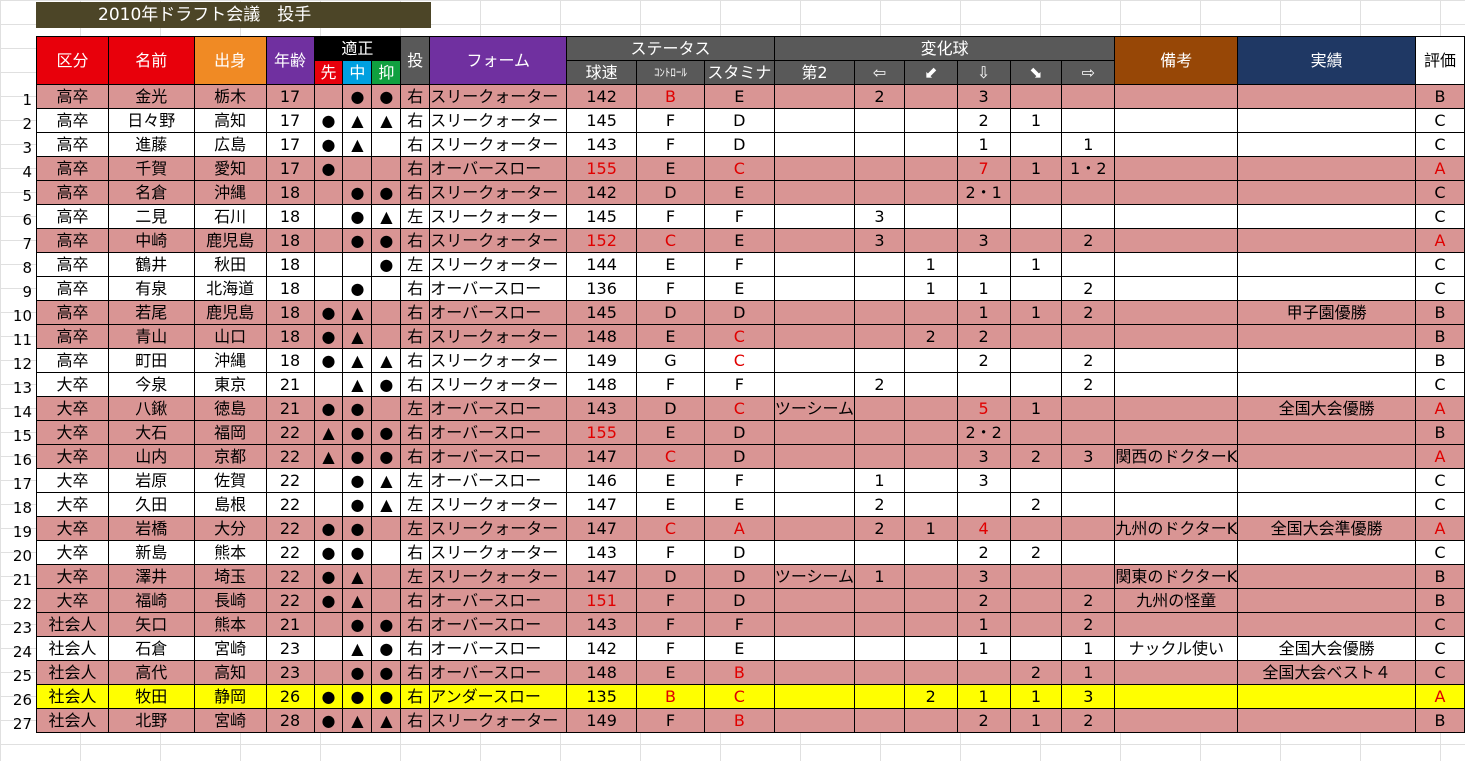  Describe the element at coordinates (290, 648) in the screenshot. I see `age-cell: 23` at that location.